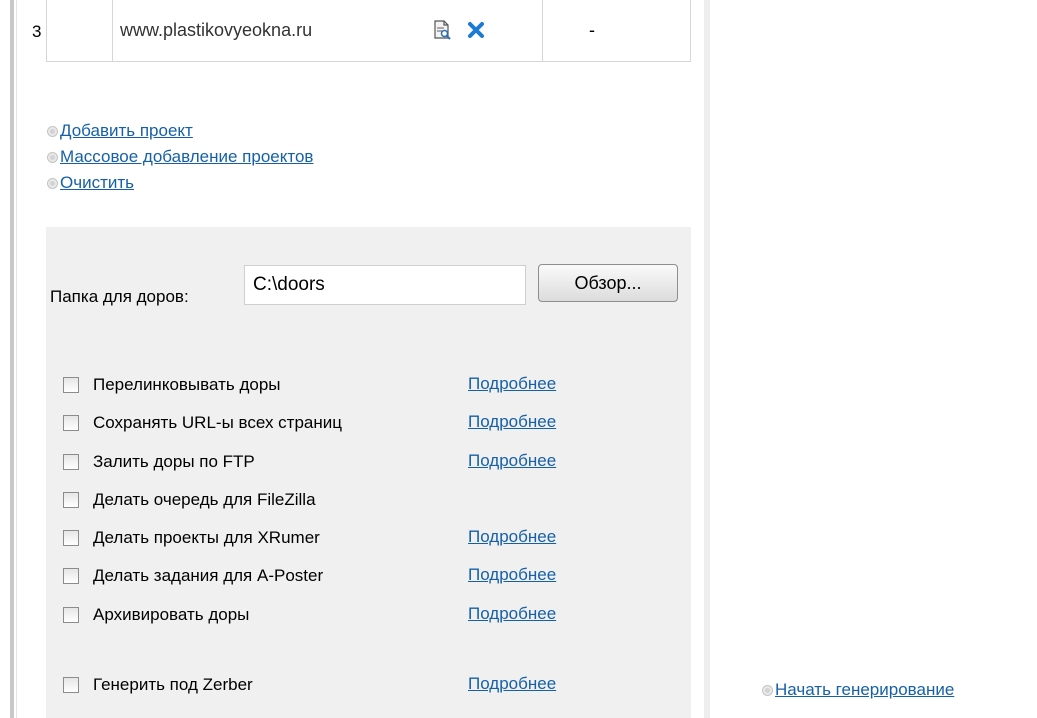  Describe the element at coordinates (512, 575) in the screenshot. I see `a-poster-more-link: Подробнее` at that location.